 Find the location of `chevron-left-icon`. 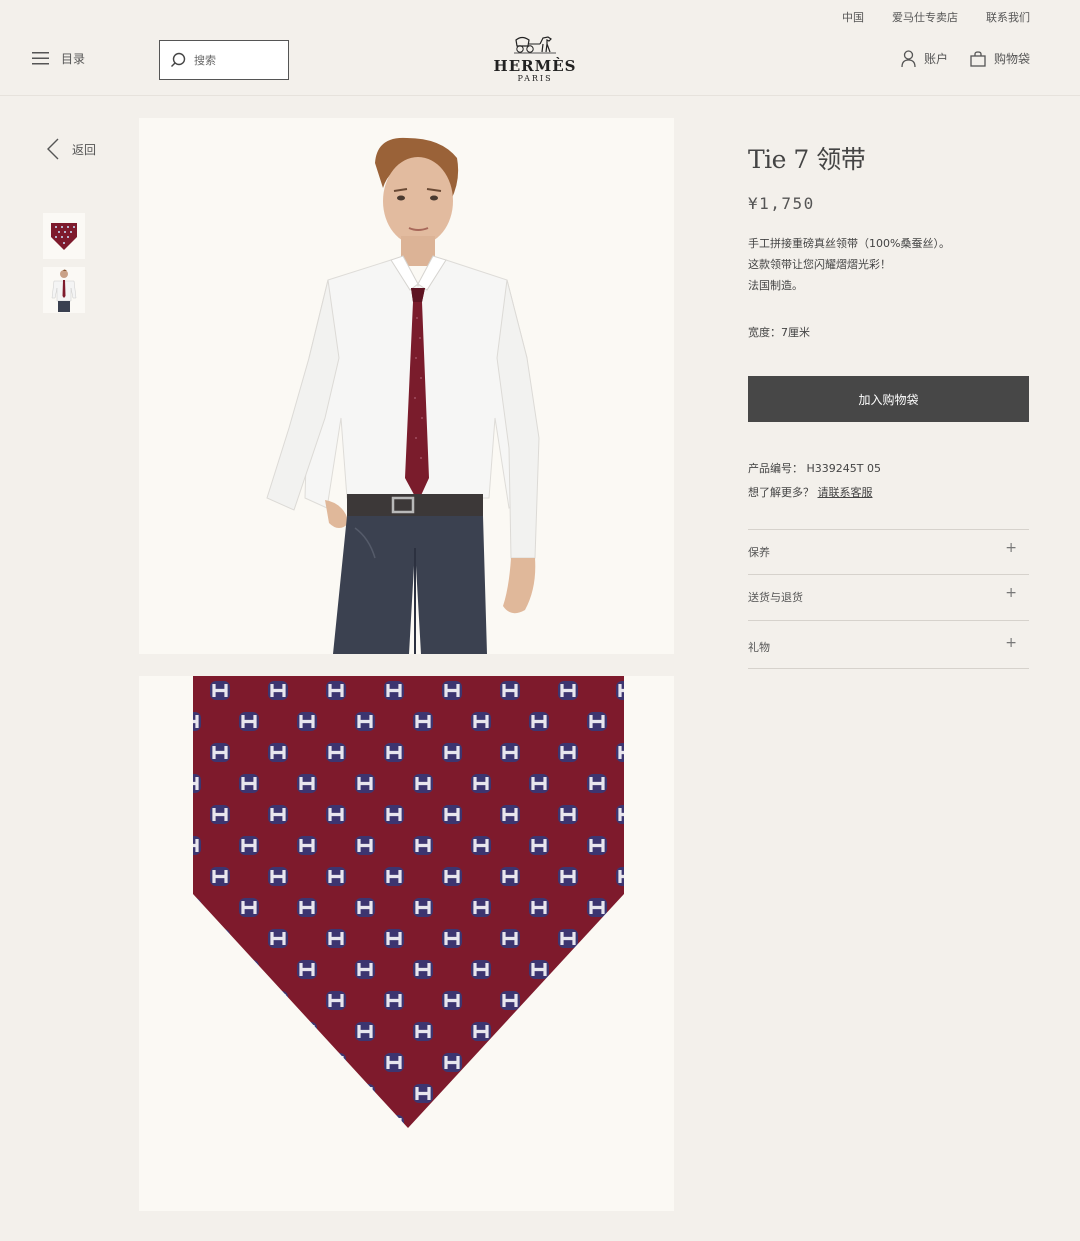

chevron-left-icon is located at coordinates (53, 149).